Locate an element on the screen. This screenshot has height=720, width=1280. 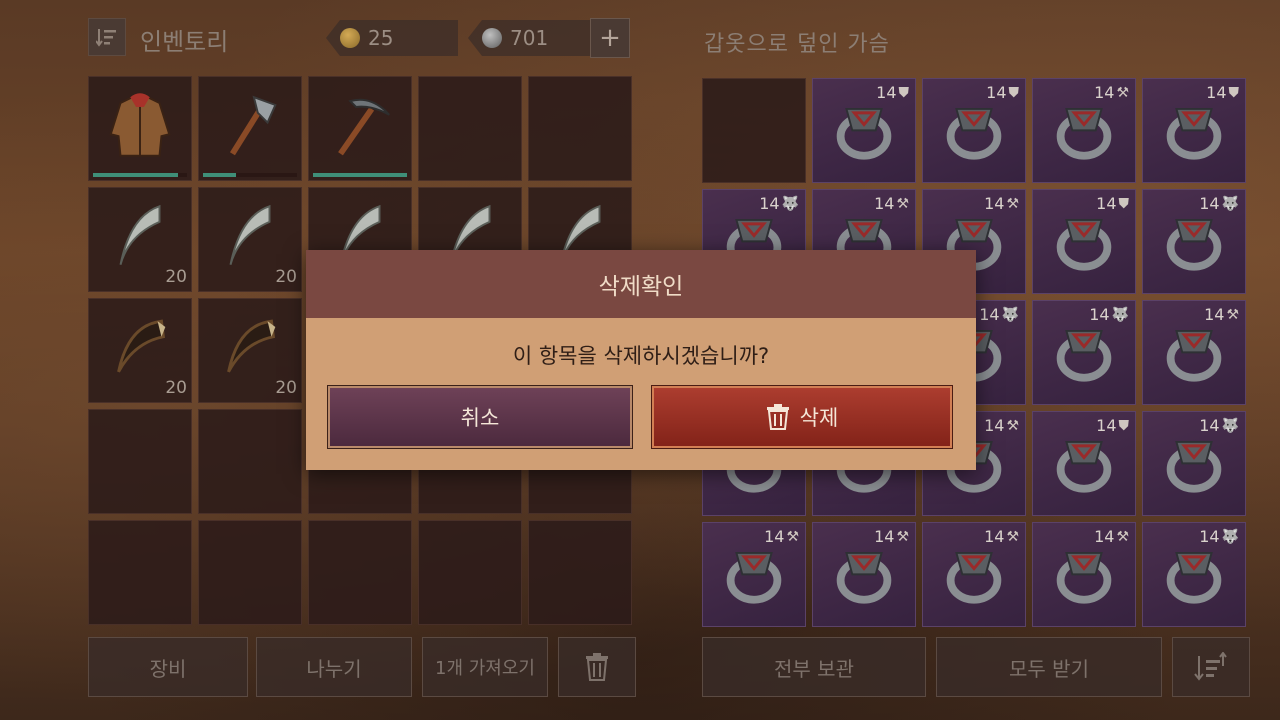
take-all-button: 모두 받기 is located at coordinates (1049, 667).